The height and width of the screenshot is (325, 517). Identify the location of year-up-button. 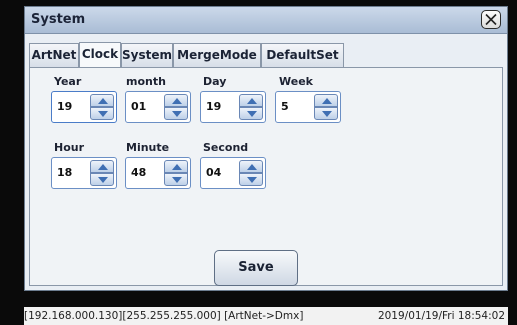
(102, 100).